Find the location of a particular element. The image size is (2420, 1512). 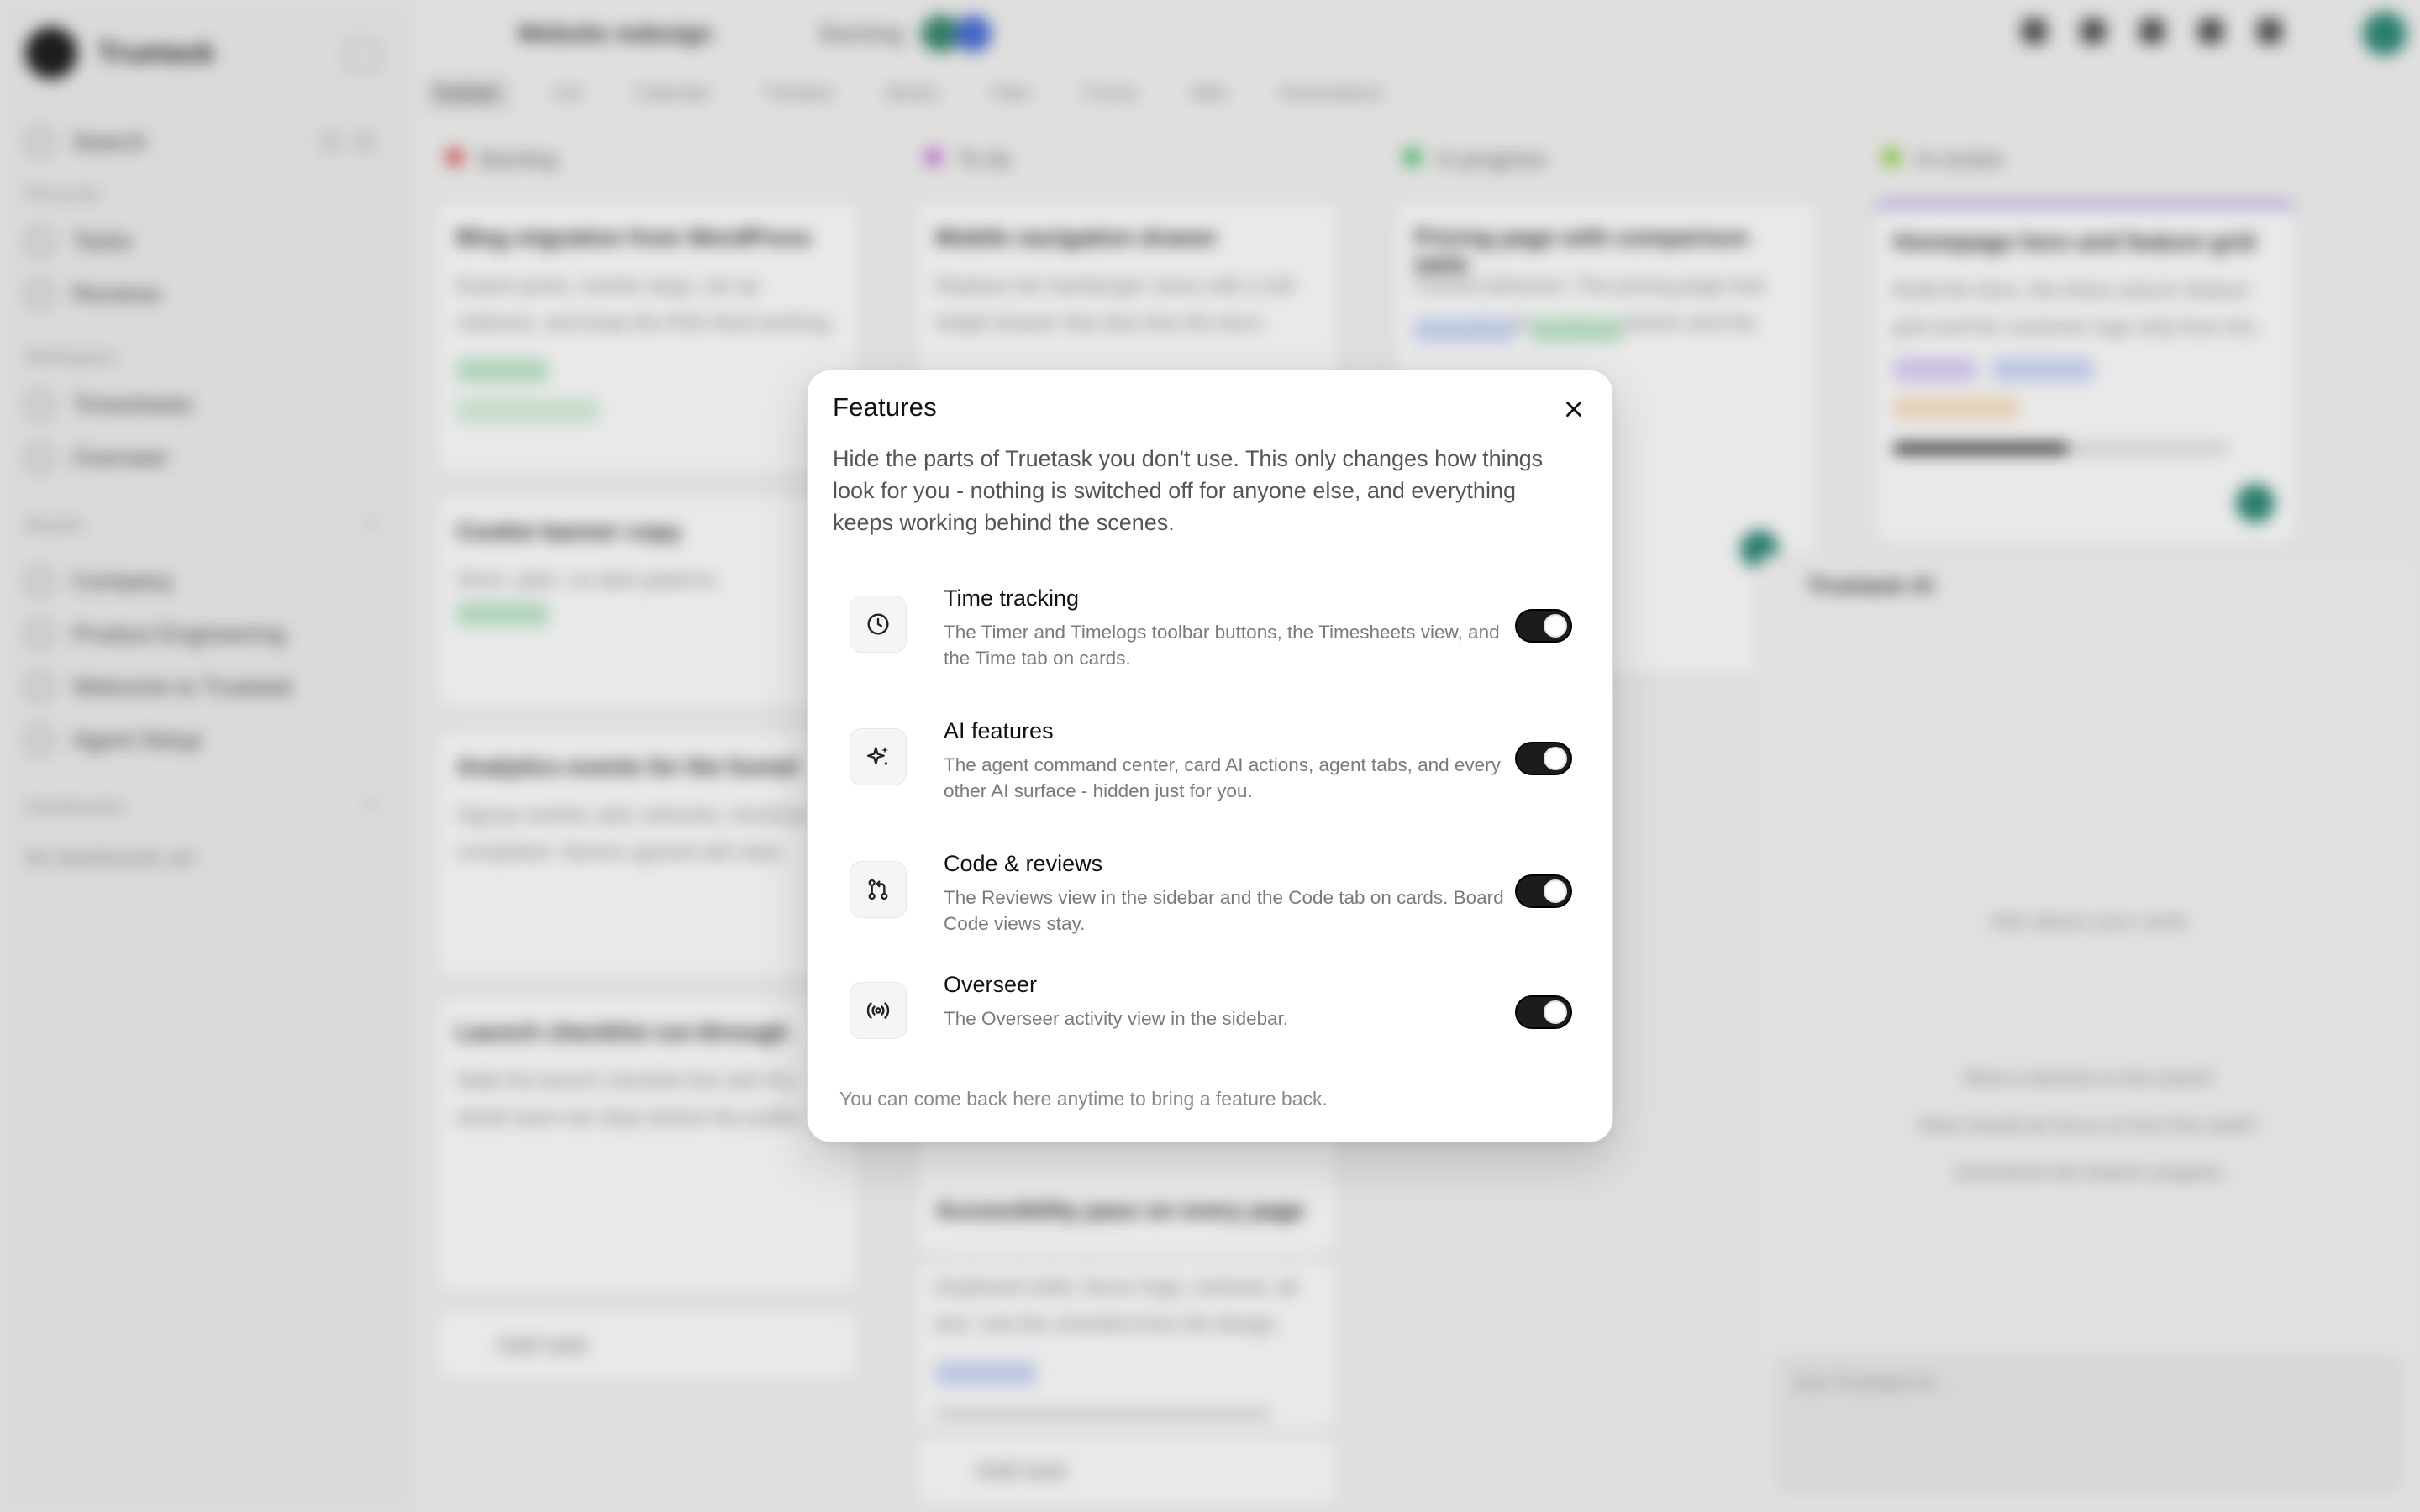

feature-name: Overseer is located at coordinates (991, 984).